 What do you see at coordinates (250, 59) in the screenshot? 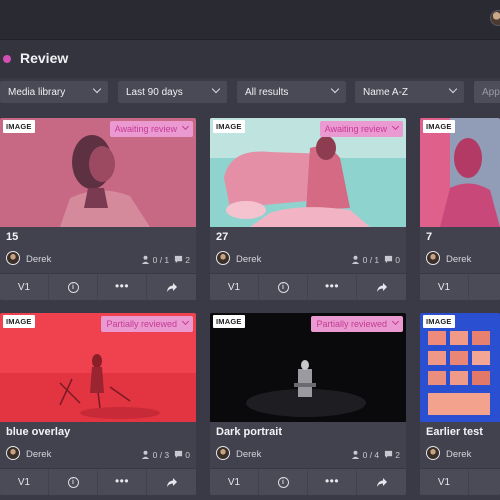
I see `page-header` at bounding box center [250, 59].